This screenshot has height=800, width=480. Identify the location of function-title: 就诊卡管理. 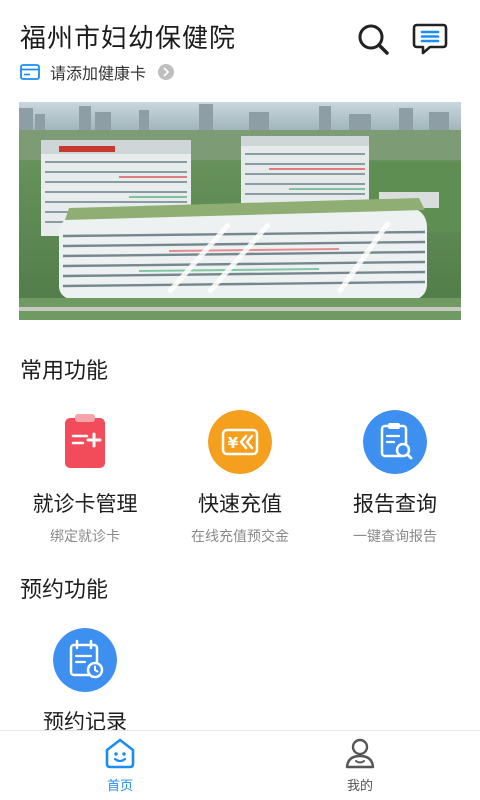
(85, 504).